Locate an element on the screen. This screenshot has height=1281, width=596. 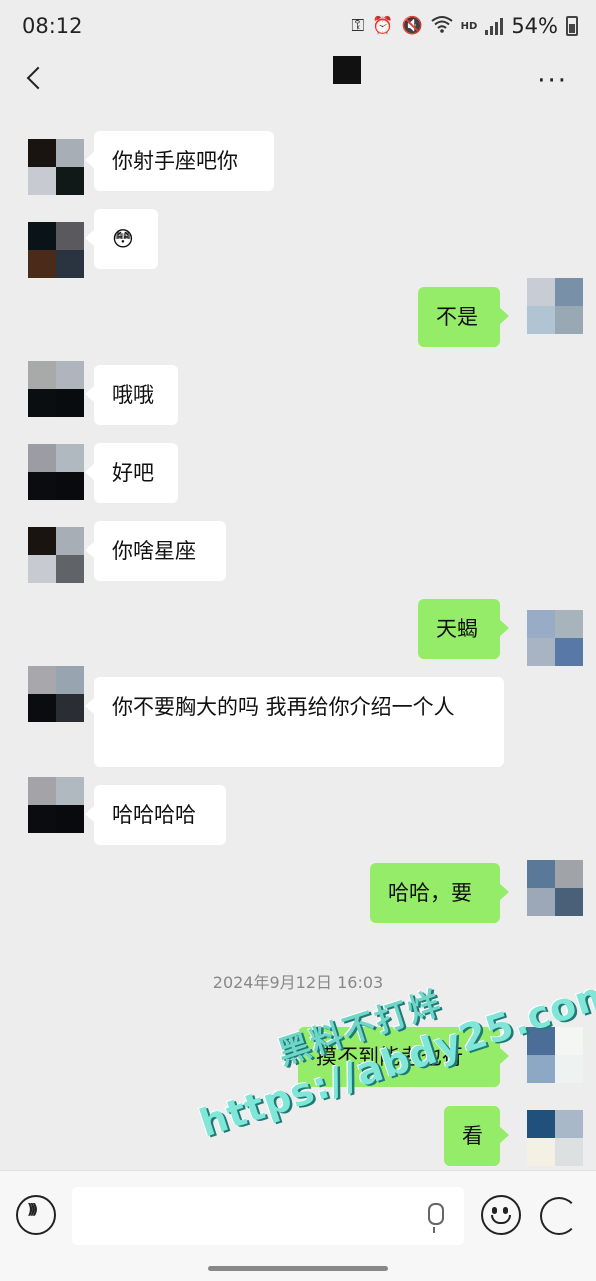
chat-header: ··· is located at coordinates (298, 78).